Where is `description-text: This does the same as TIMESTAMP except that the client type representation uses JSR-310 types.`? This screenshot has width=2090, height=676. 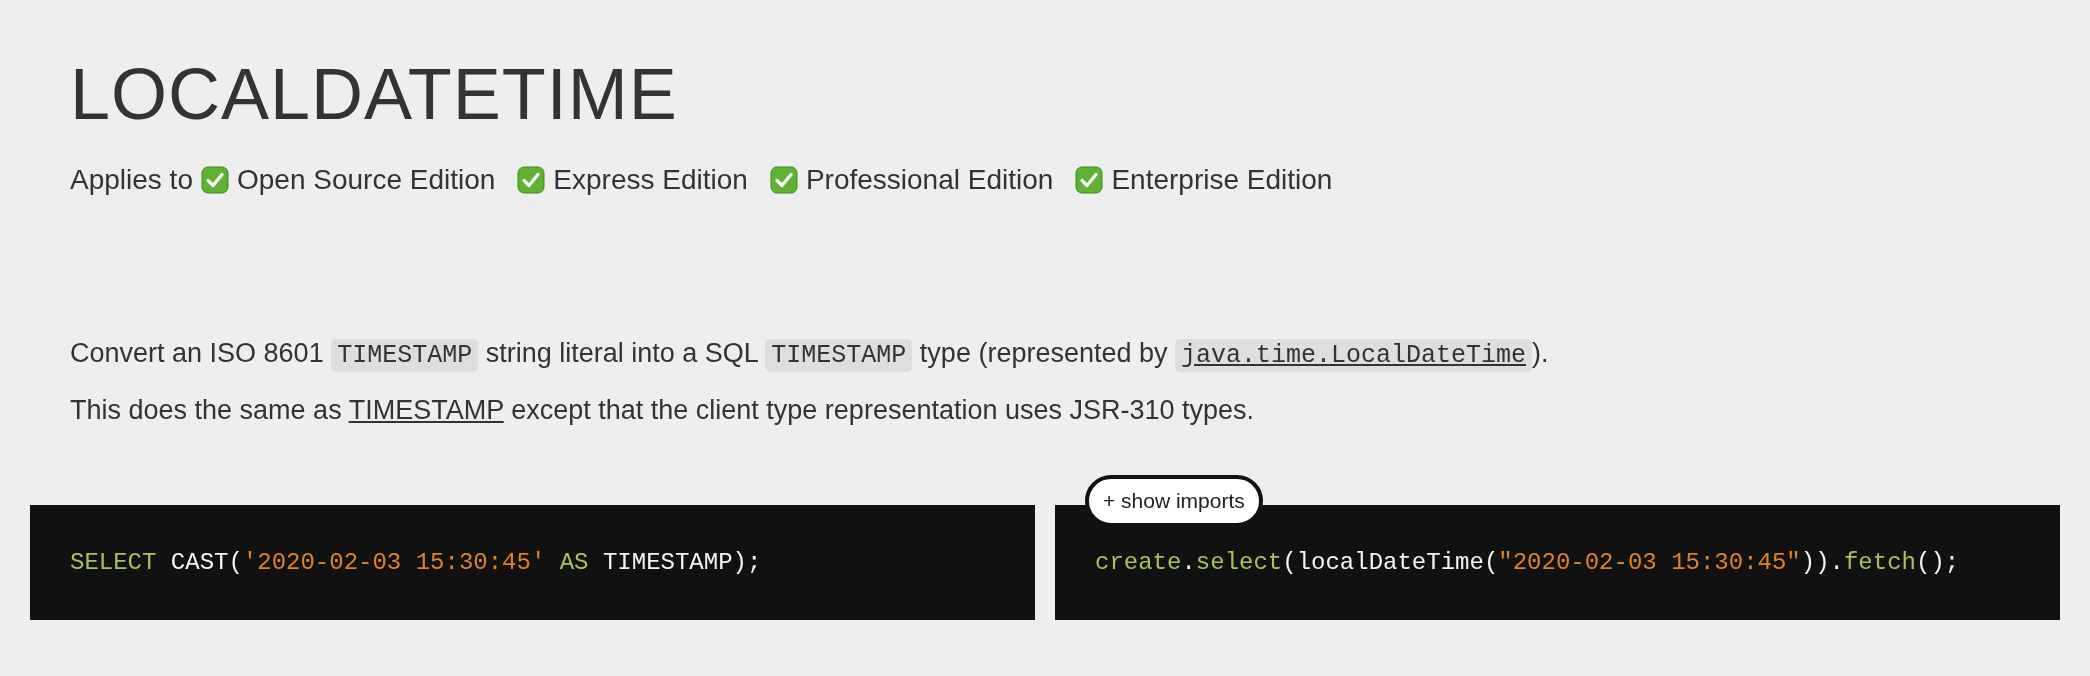
description-text: This does the same as TIMESTAMP except that the client type representation uses JSR-310 types. is located at coordinates (663, 410).